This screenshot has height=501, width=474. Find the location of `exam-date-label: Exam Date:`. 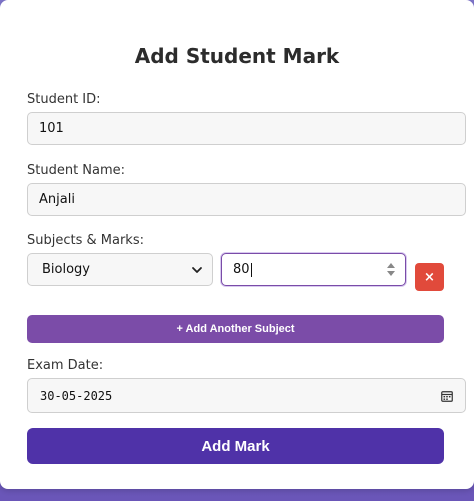

exam-date-label: Exam Date: is located at coordinates (65, 365).